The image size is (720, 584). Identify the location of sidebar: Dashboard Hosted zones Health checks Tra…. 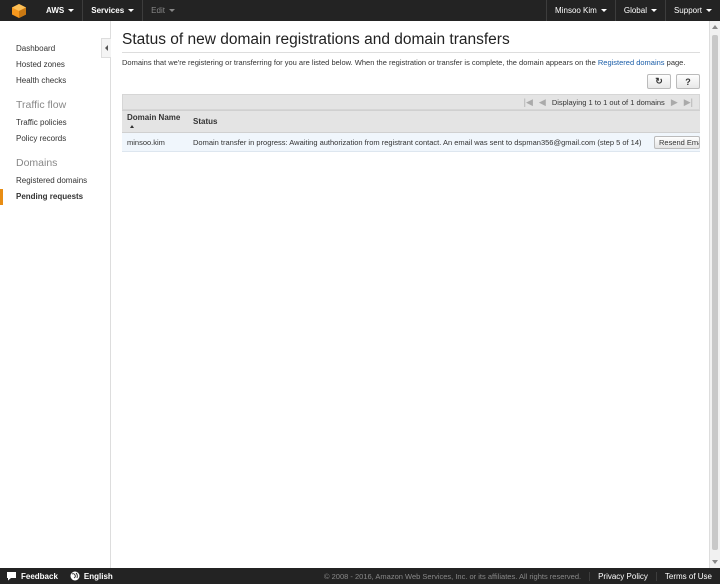
(55, 294).